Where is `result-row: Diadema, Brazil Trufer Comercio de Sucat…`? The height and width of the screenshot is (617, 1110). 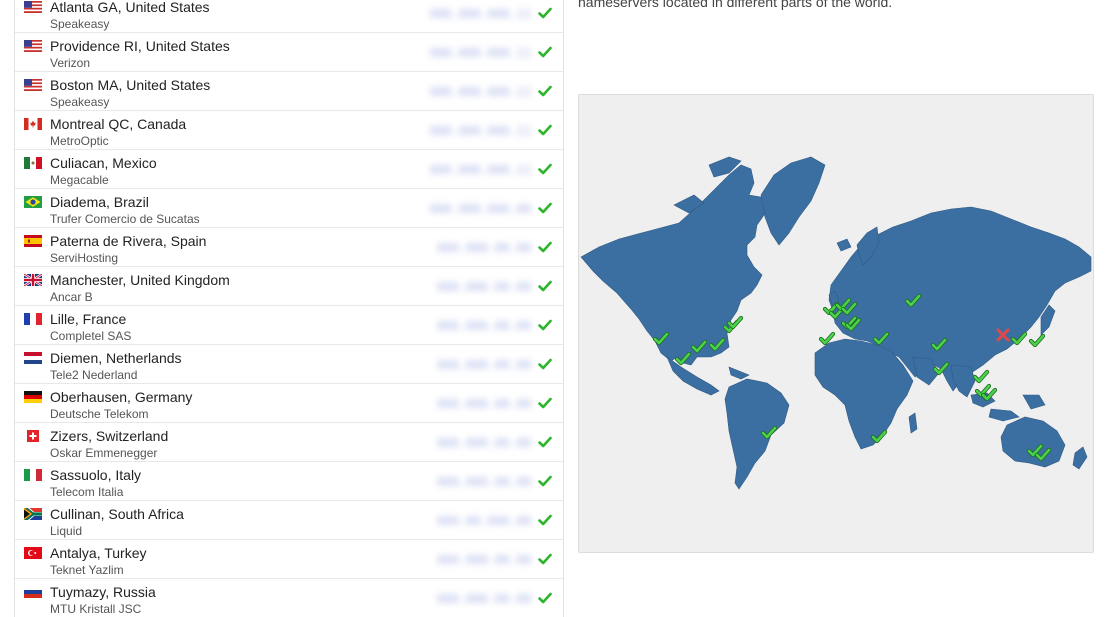 result-row: Diadema, Brazil Trufer Comercio de Sucat… is located at coordinates (289, 208).